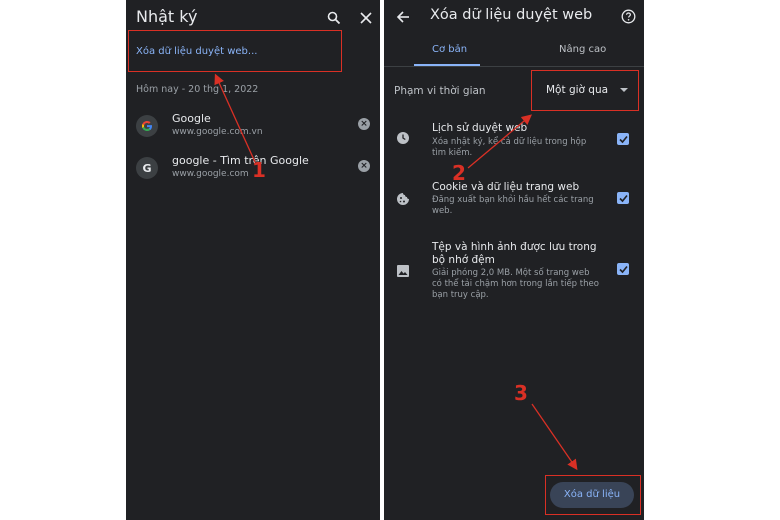 The width and height of the screenshot is (780, 520). What do you see at coordinates (240, 160) in the screenshot?
I see `history-item-title: google - Tìm trên Google` at bounding box center [240, 160].